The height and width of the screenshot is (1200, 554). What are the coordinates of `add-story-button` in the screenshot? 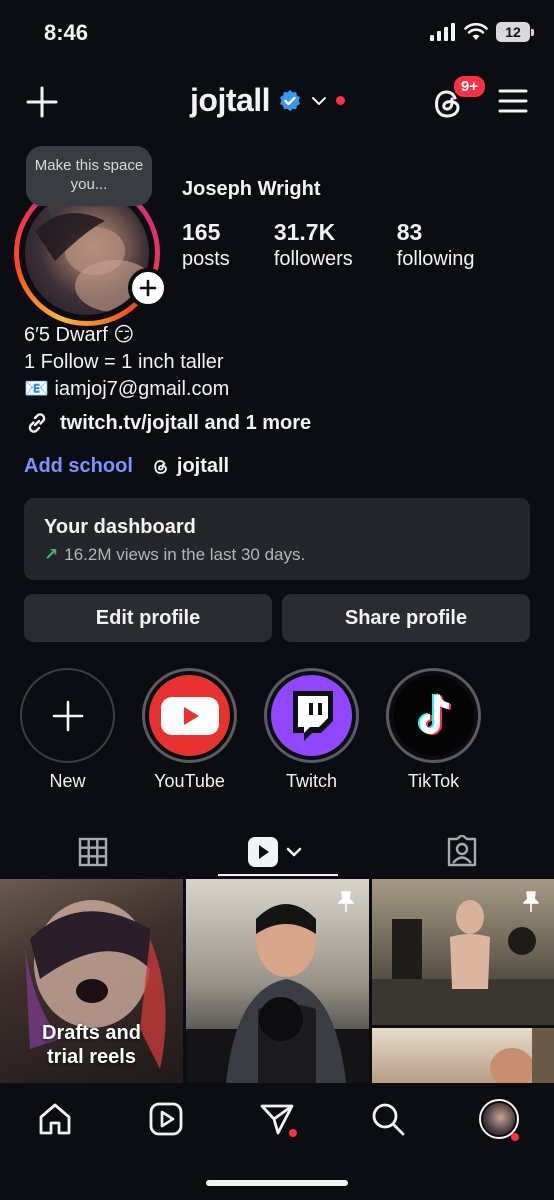 It's located at (148, 288).